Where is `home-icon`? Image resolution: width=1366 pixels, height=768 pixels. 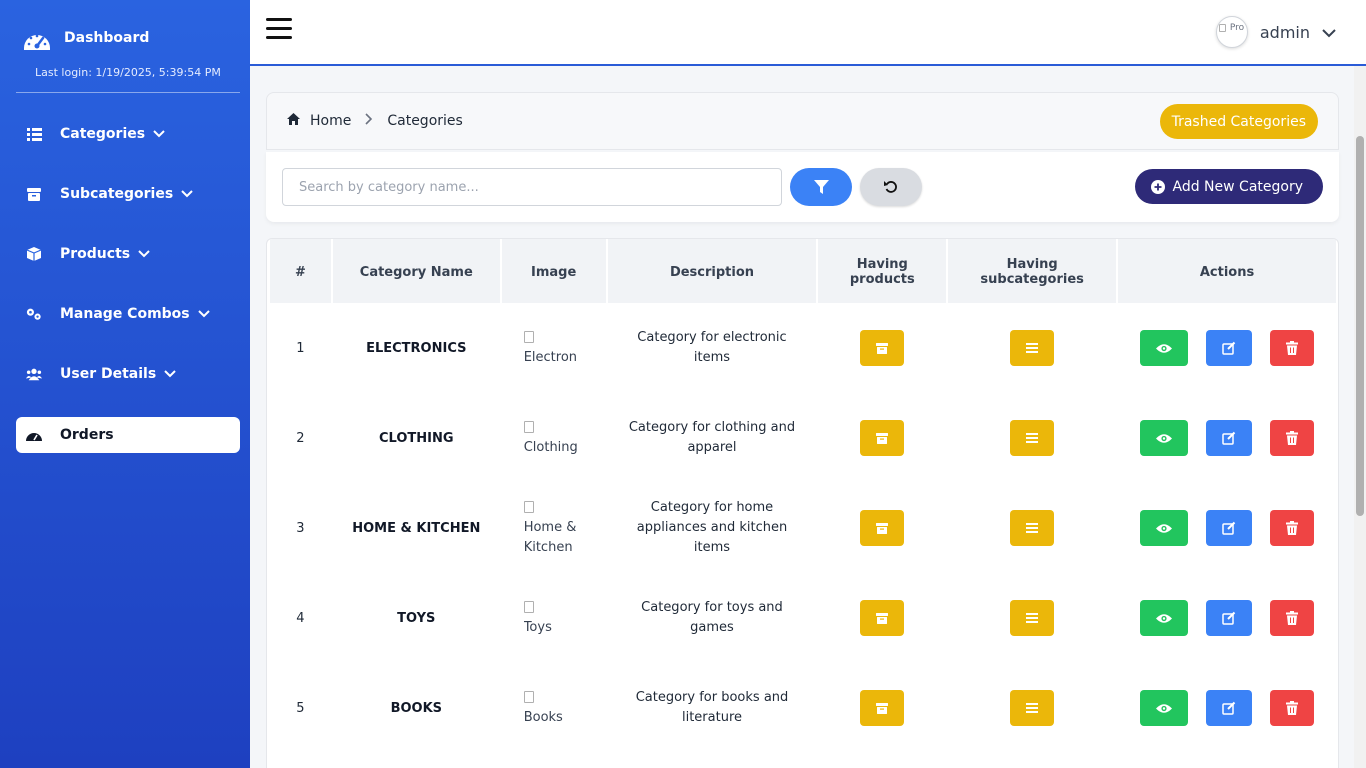 home-icon is located at coordinates (293, 121).